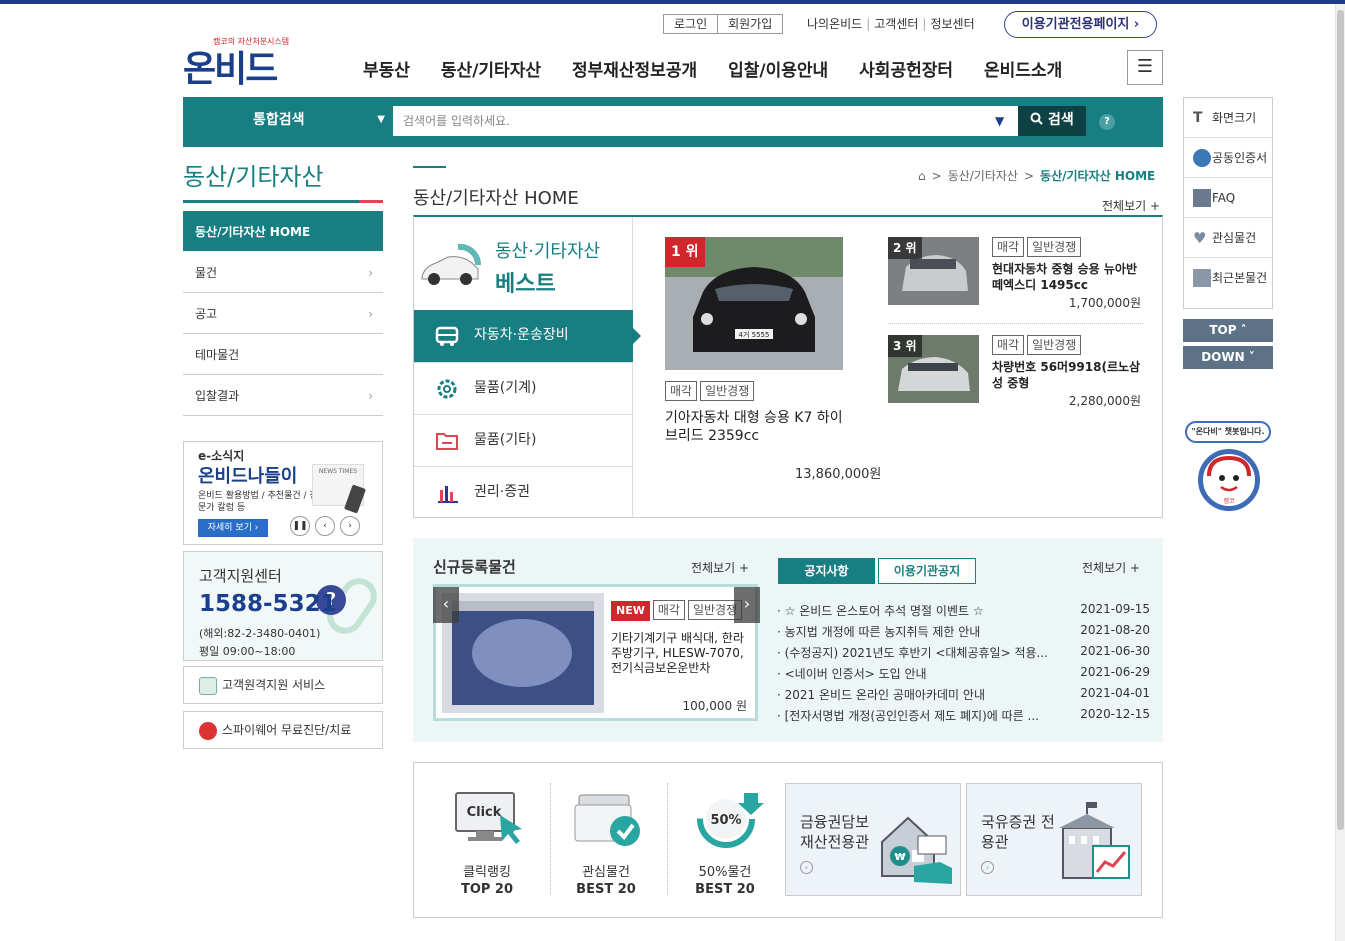 The width and height of the screenshot is (1345, 941). Describe the element at coordinates (283, 354) in the screenshot. I see `lnb-item-theme: 테마물건` at that location.